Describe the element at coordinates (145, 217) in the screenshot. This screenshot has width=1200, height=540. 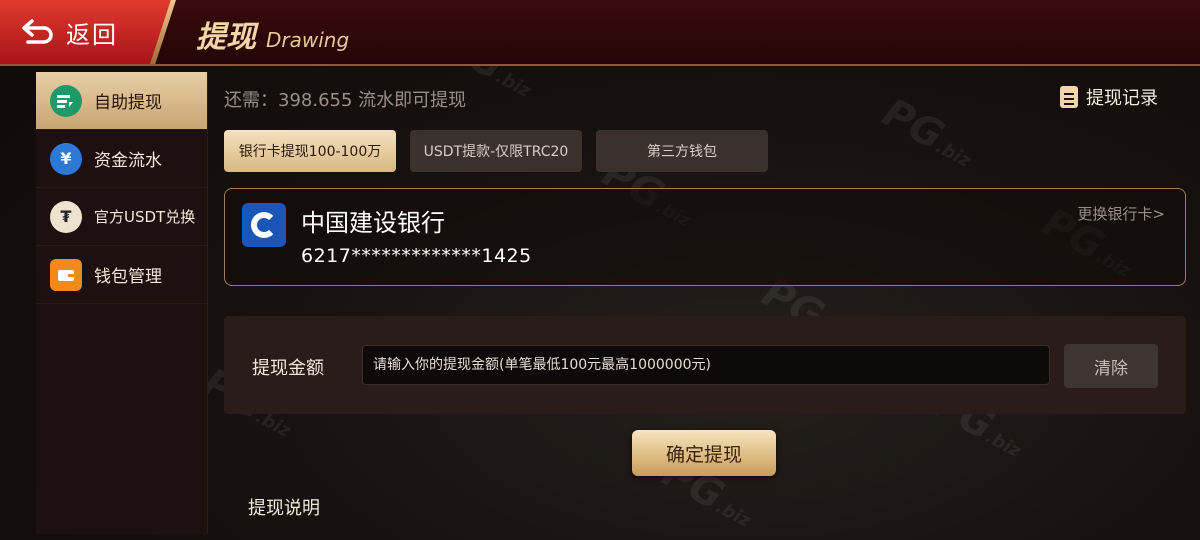
I see `sidebar-item-label: 官方USDT兑换` at that location.